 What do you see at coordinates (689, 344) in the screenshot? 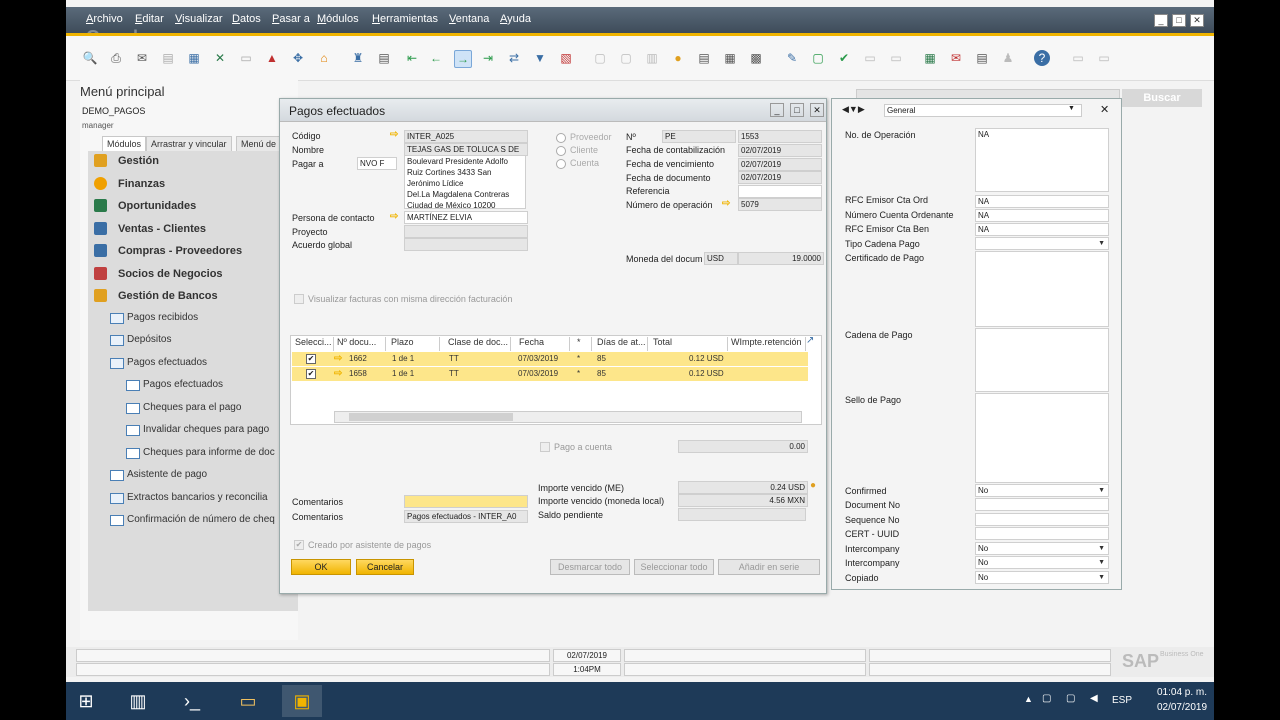
I see `col-total: Total` at bounding box center [689, 344].